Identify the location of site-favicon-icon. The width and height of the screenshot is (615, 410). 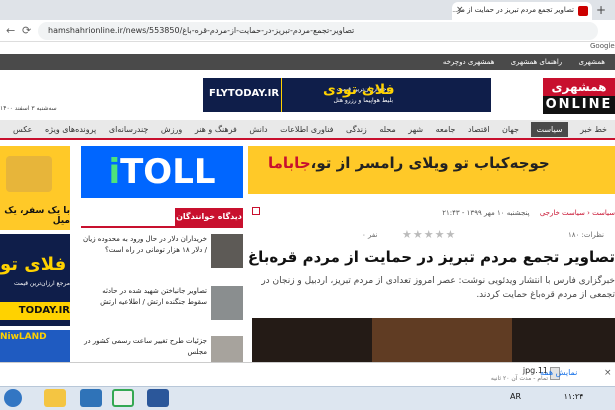
(583, 11).